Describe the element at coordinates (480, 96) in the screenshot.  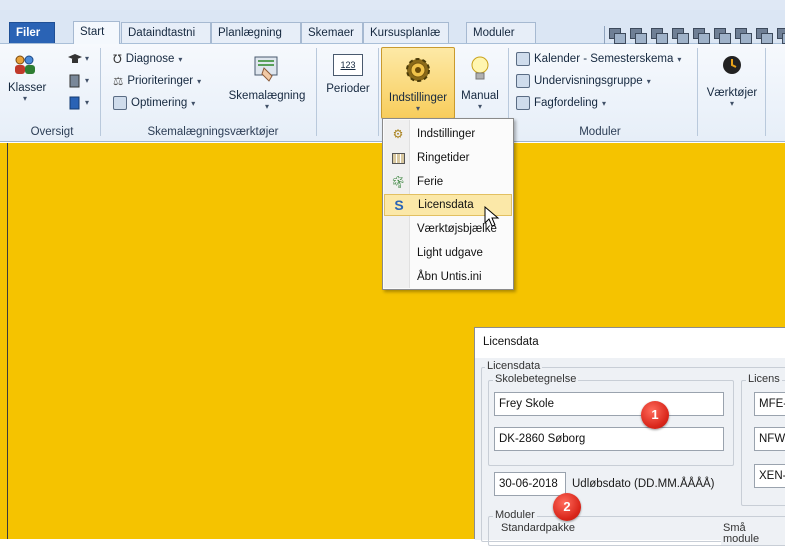
I see `manual-label: Manual` at that location.